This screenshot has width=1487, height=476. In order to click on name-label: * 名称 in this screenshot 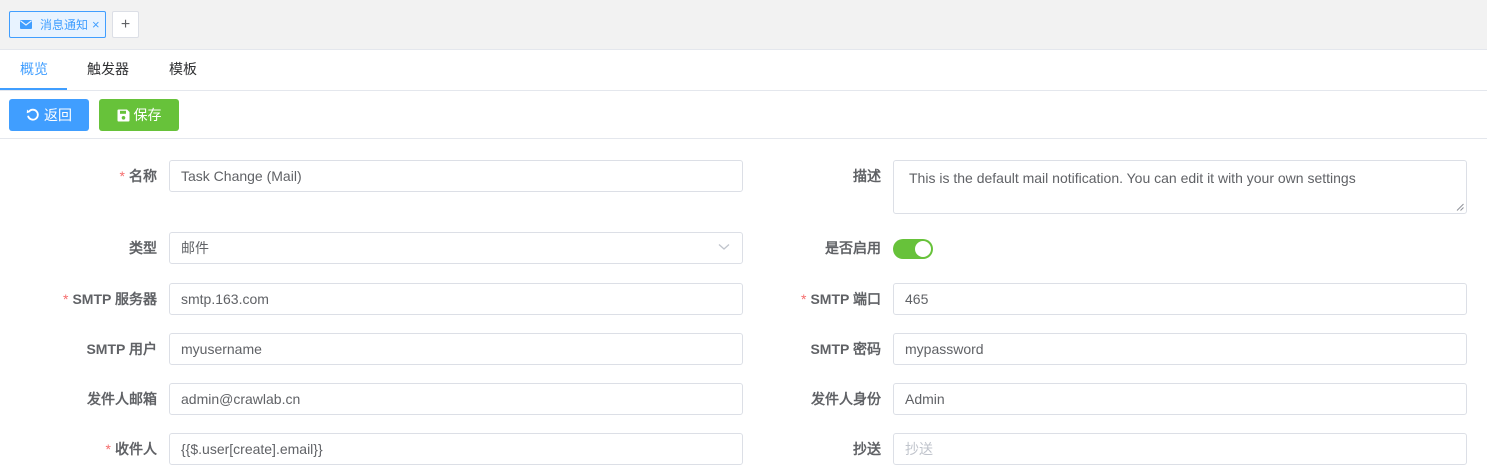, I will do `click(138, 176)`.